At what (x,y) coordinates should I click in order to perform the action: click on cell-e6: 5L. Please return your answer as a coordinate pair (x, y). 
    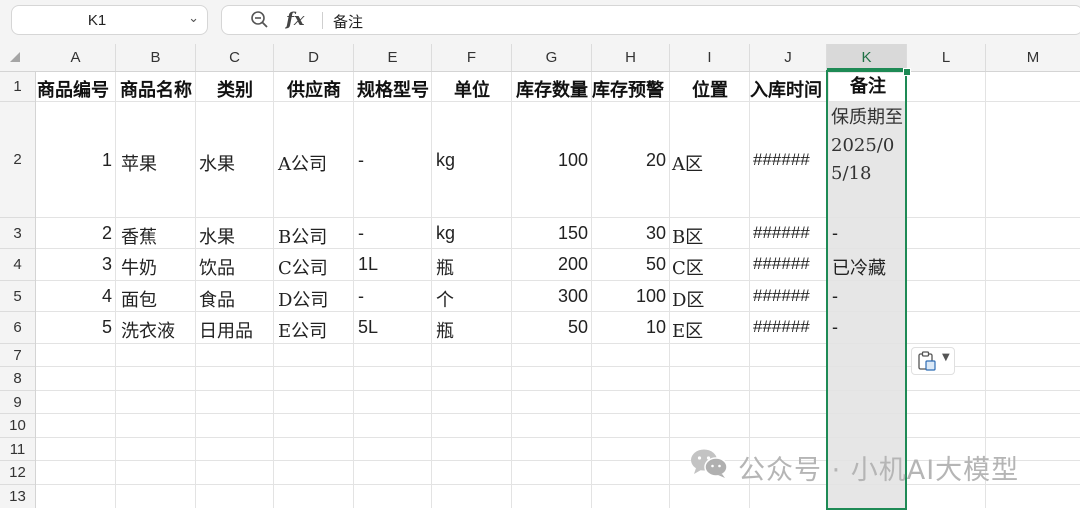
    Looking at the image, I should click on (368, 327).